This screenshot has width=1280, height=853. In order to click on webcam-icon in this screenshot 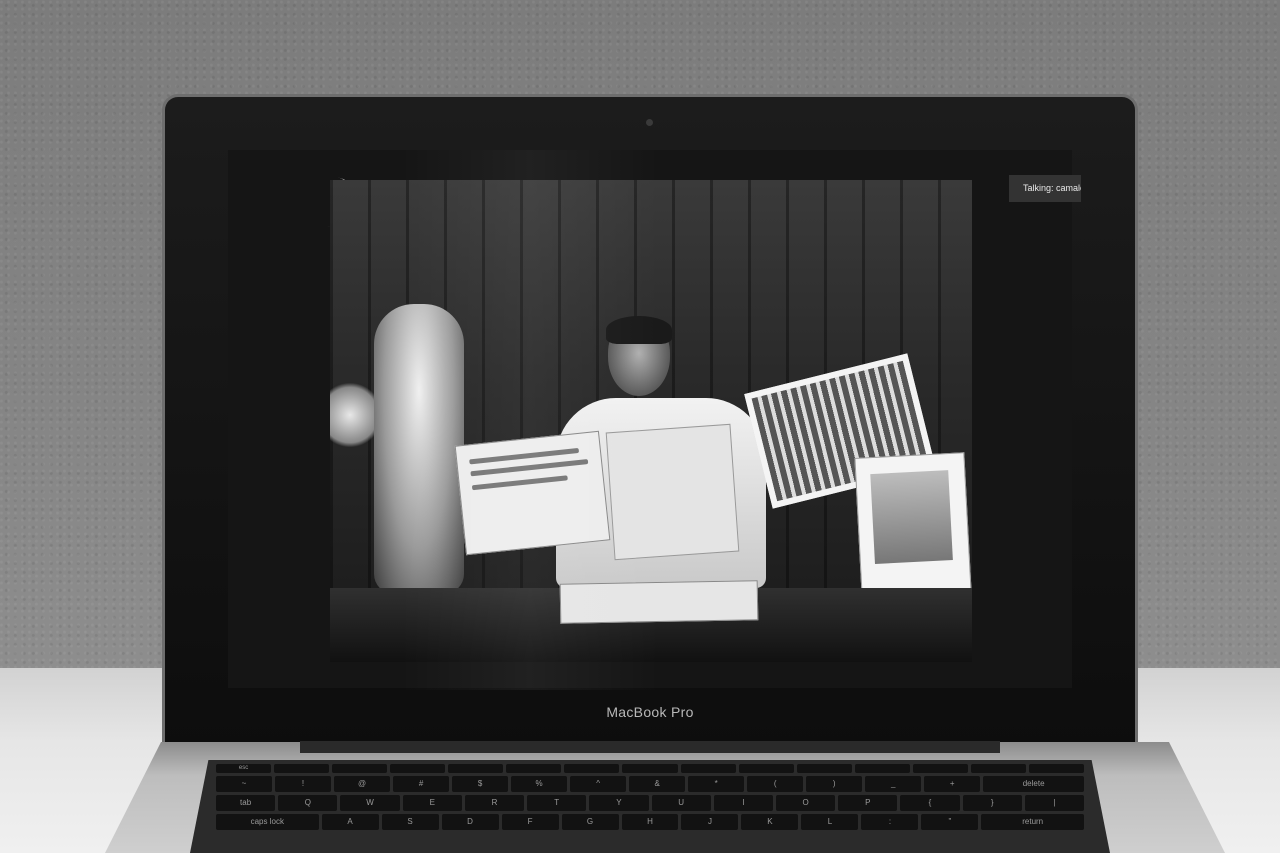, I will do `click(649, 122)`.